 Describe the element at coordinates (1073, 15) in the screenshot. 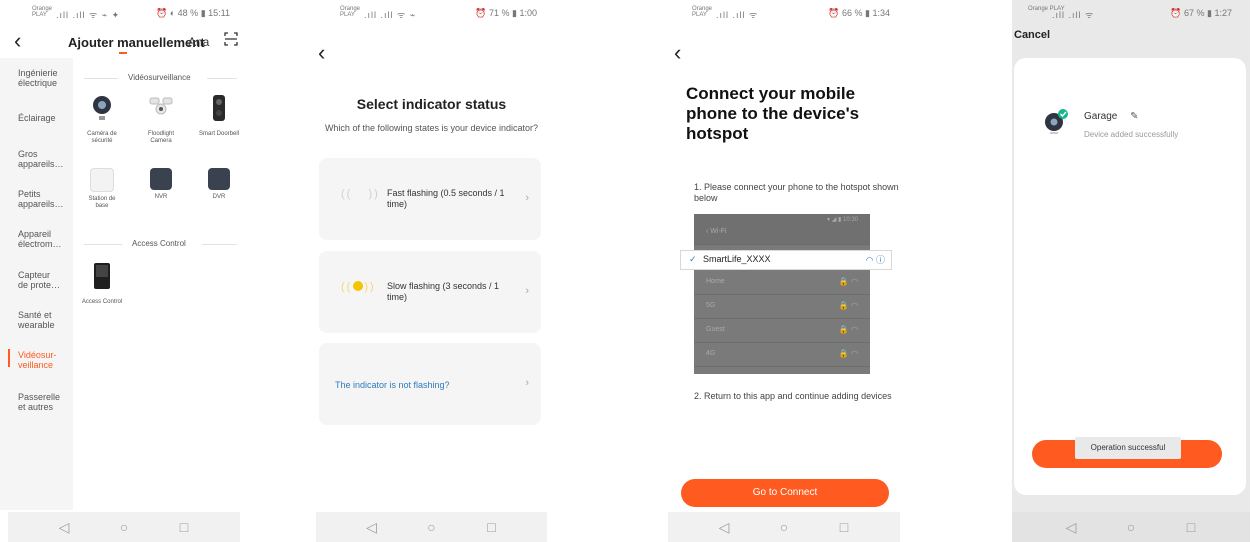

I see `signal-icons: .ıll .ıll ᯤ` at that location.